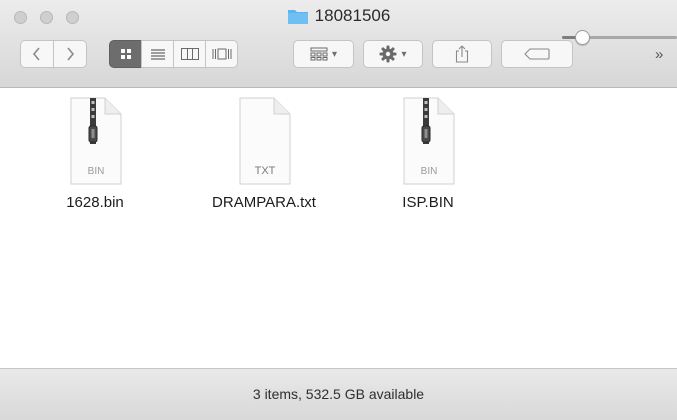  I want to click on arrange-button: ▾, so click(323, 54).